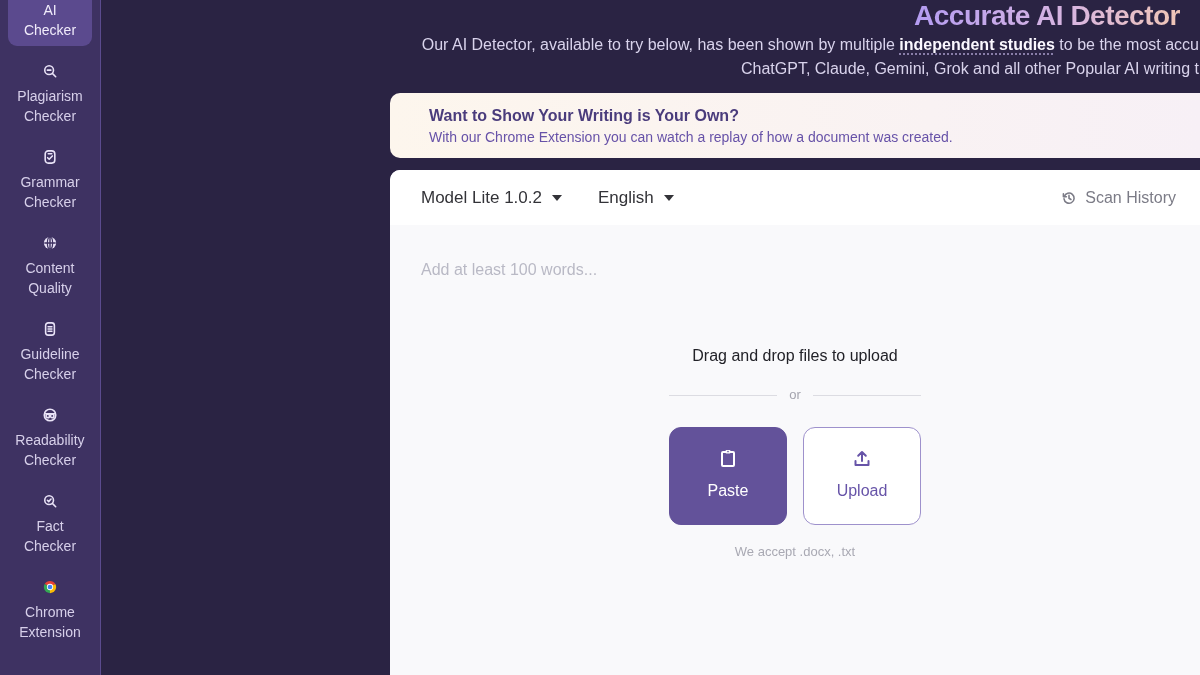 This screenshot has width=1200, height=675. I want to click on sidebar-item-label: Guideline Checker, so click(50, 364).